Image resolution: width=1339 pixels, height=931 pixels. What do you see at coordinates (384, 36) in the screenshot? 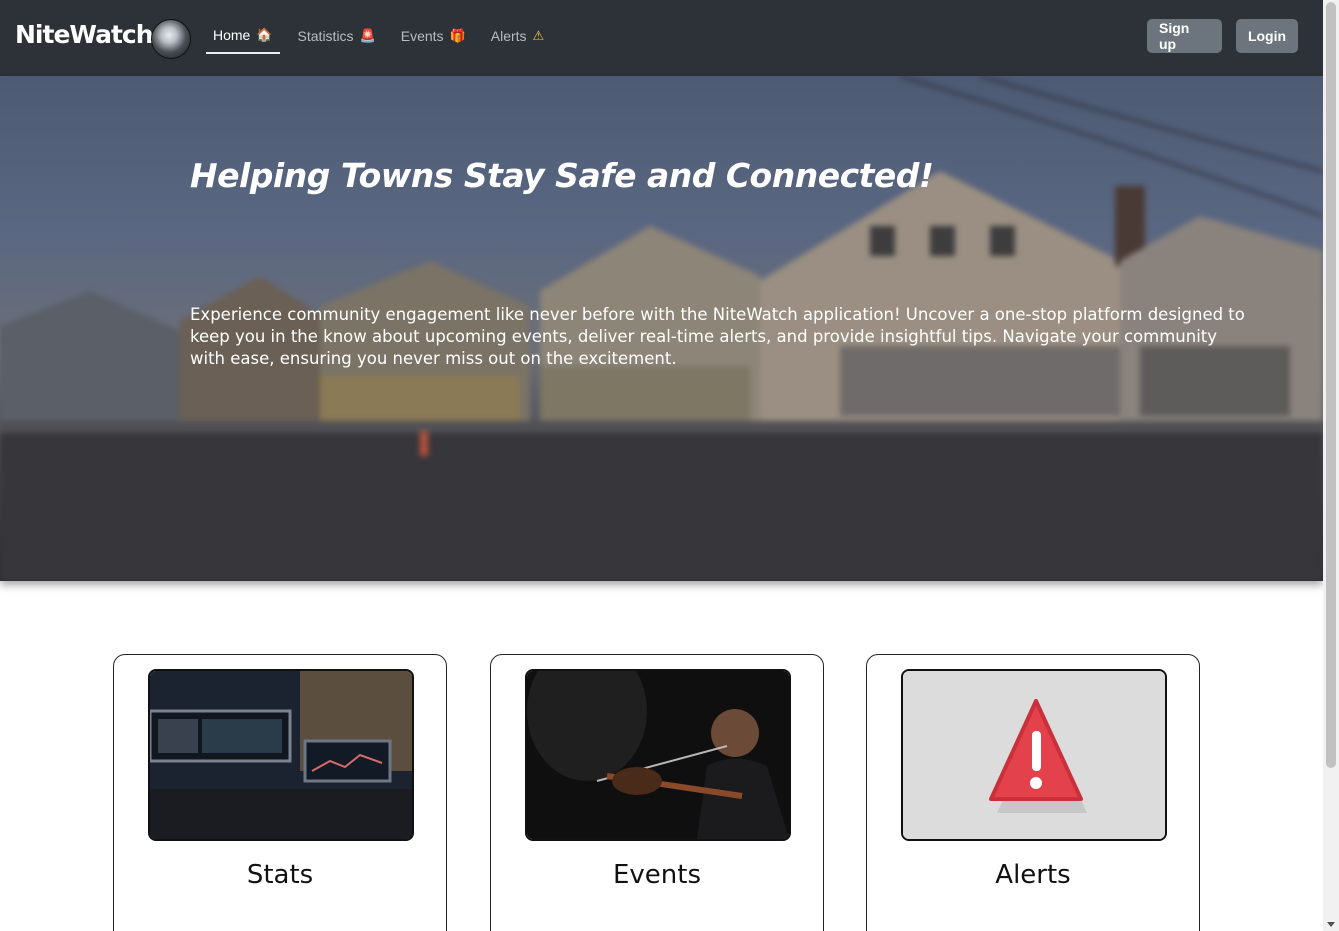
I see `nav-links: Home 🏠 Statistics 🚨 Events 🎁 Alerts ⚠` at bounding box center [384, 36].